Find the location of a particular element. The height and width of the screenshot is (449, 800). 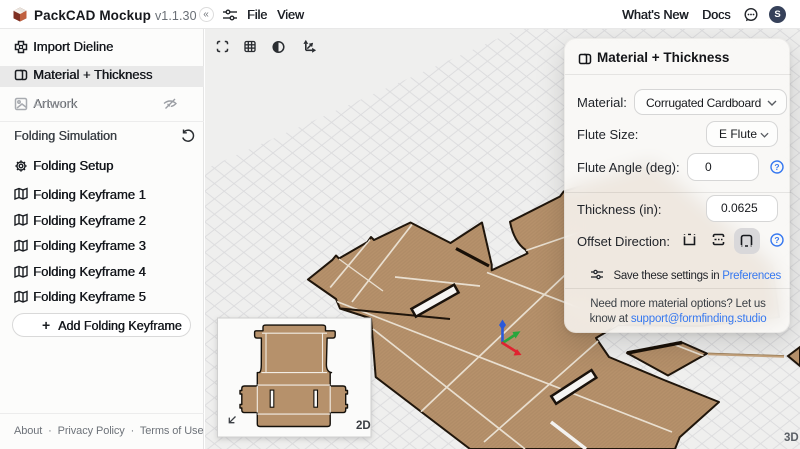

svg-text: 2D is located at coordinates (363, 426).